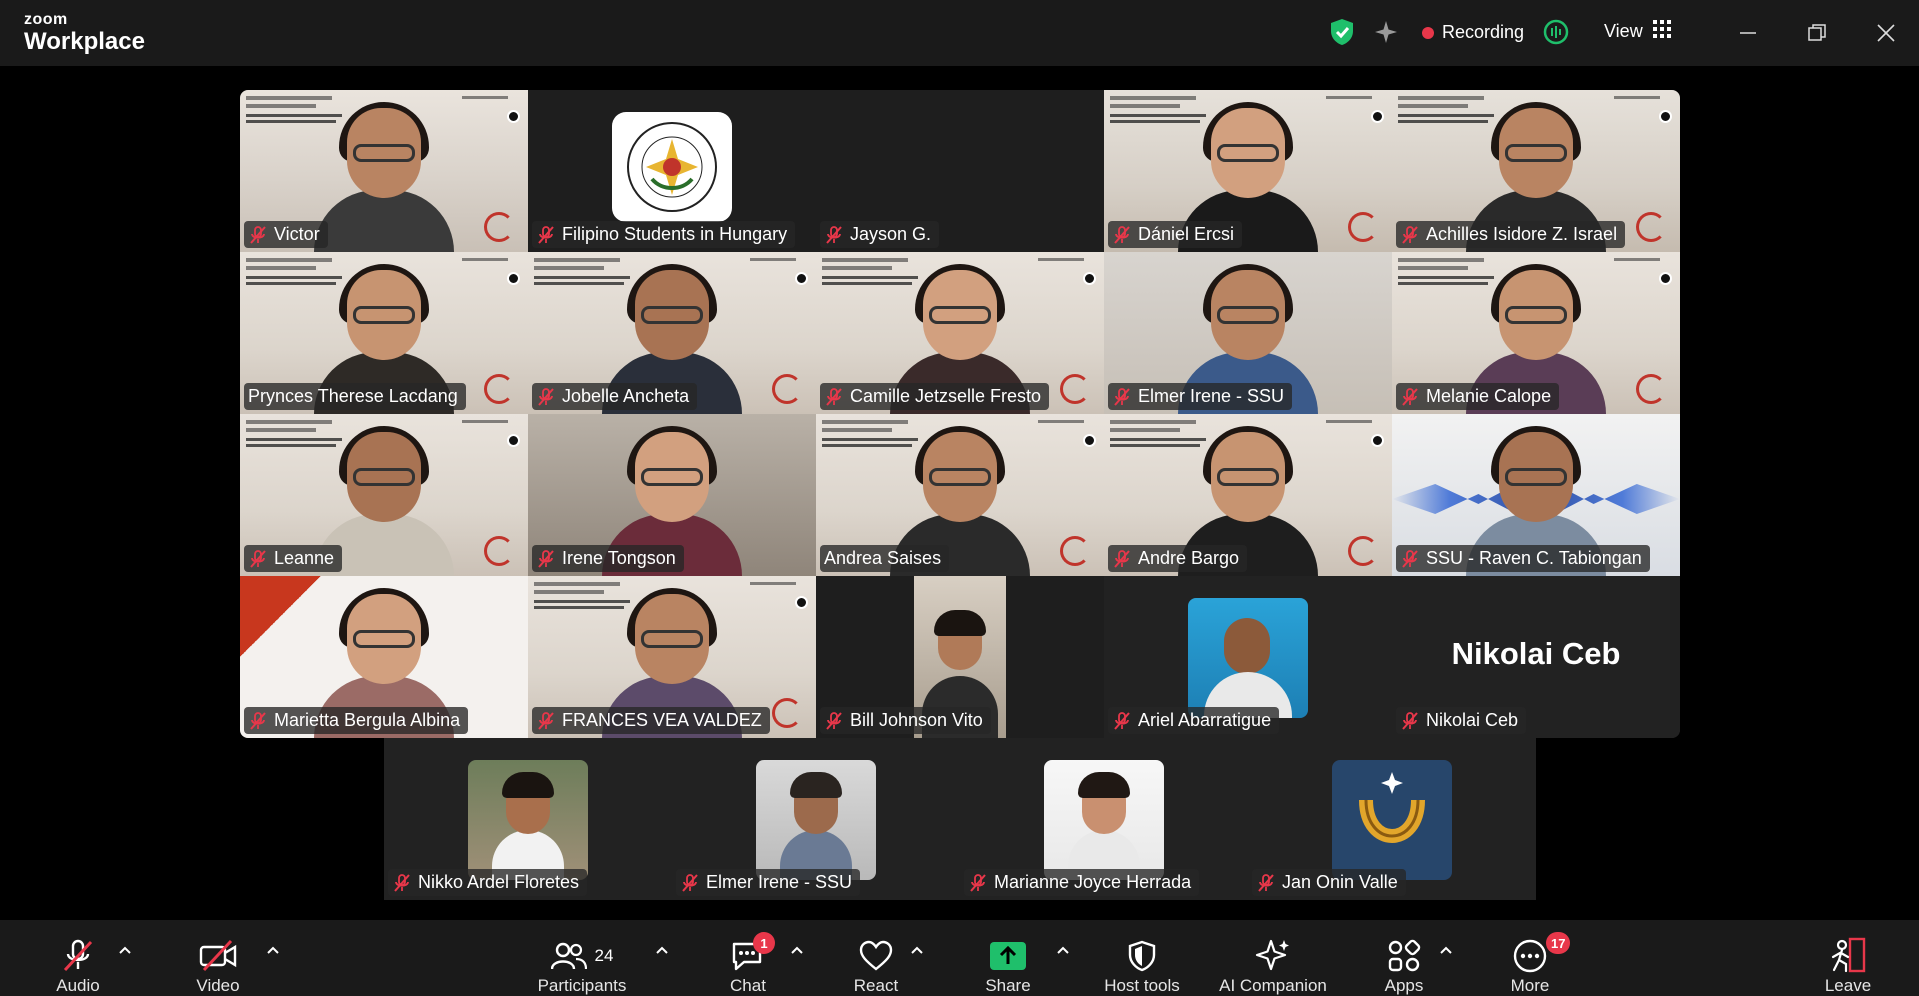 The image size is (1919, 996). Describe the element at coordinates (1556, 32) in the screenshot. I see `ai-summary-icon` at that location.